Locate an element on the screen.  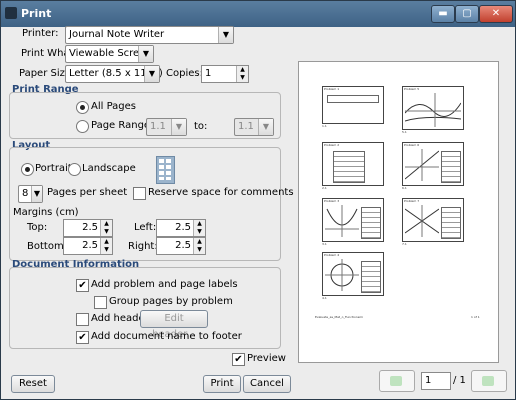
thumb-title: Problem 7 is located at coordinates (412, 201).